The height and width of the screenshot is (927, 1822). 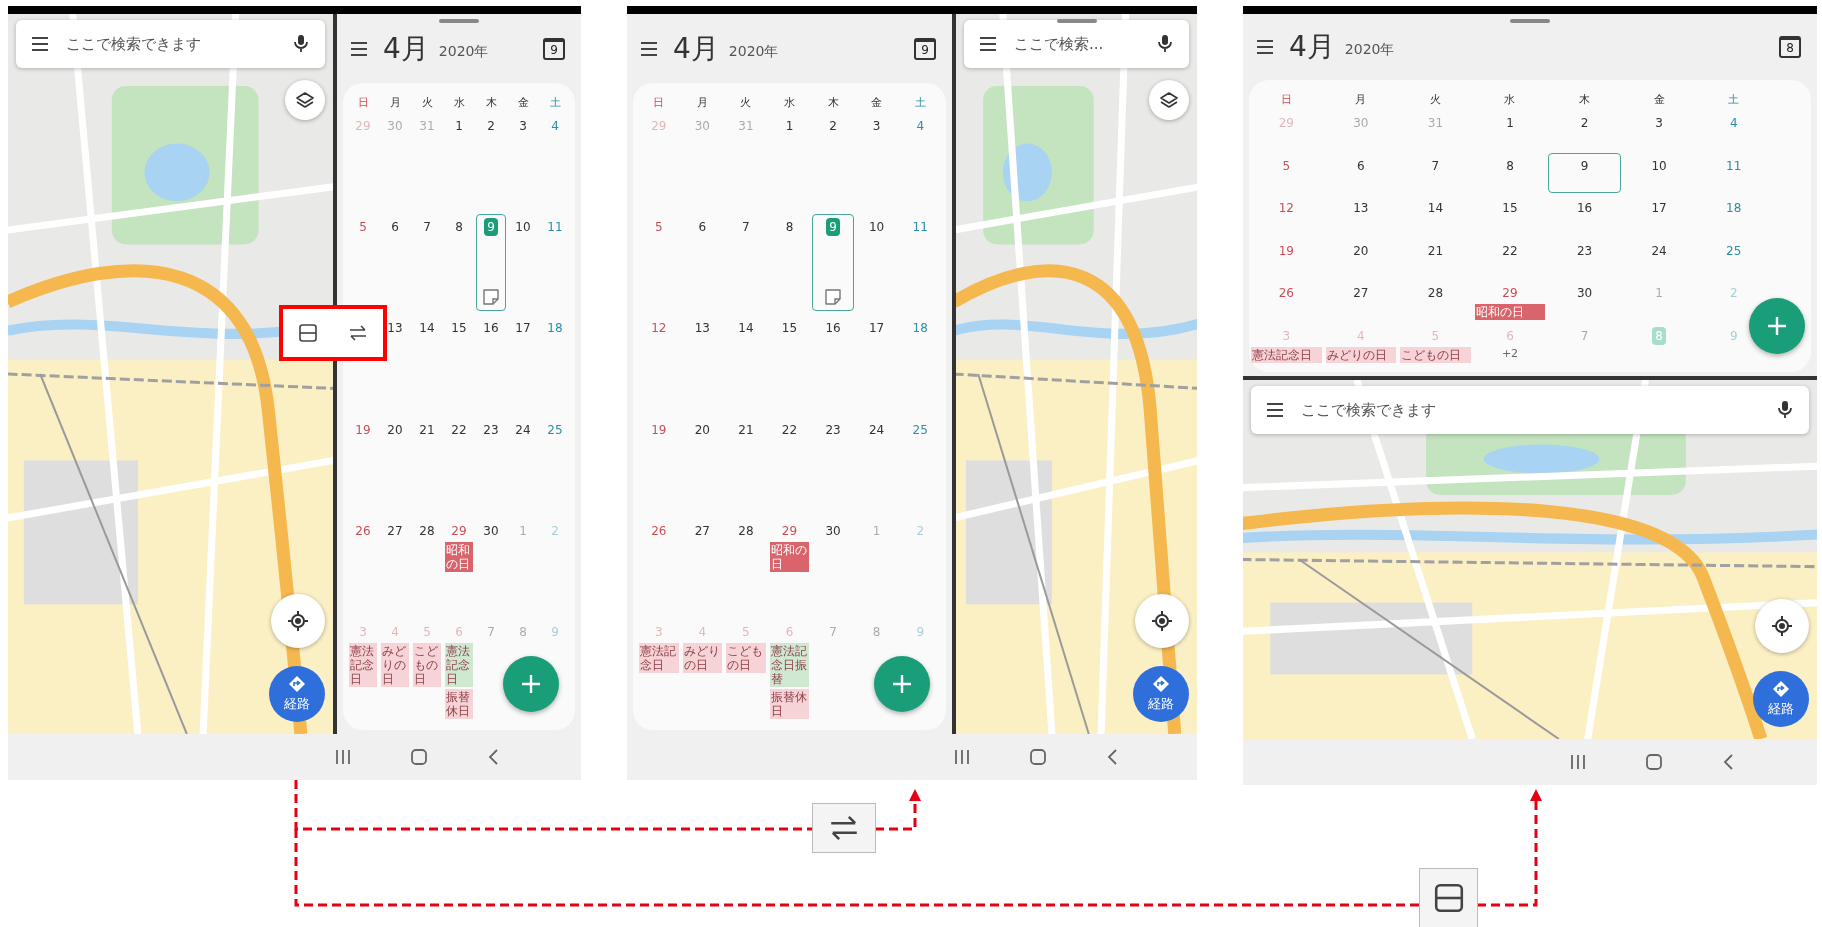 I want to click on event-chip: 憲法記念日, so click(x=363, y=665).